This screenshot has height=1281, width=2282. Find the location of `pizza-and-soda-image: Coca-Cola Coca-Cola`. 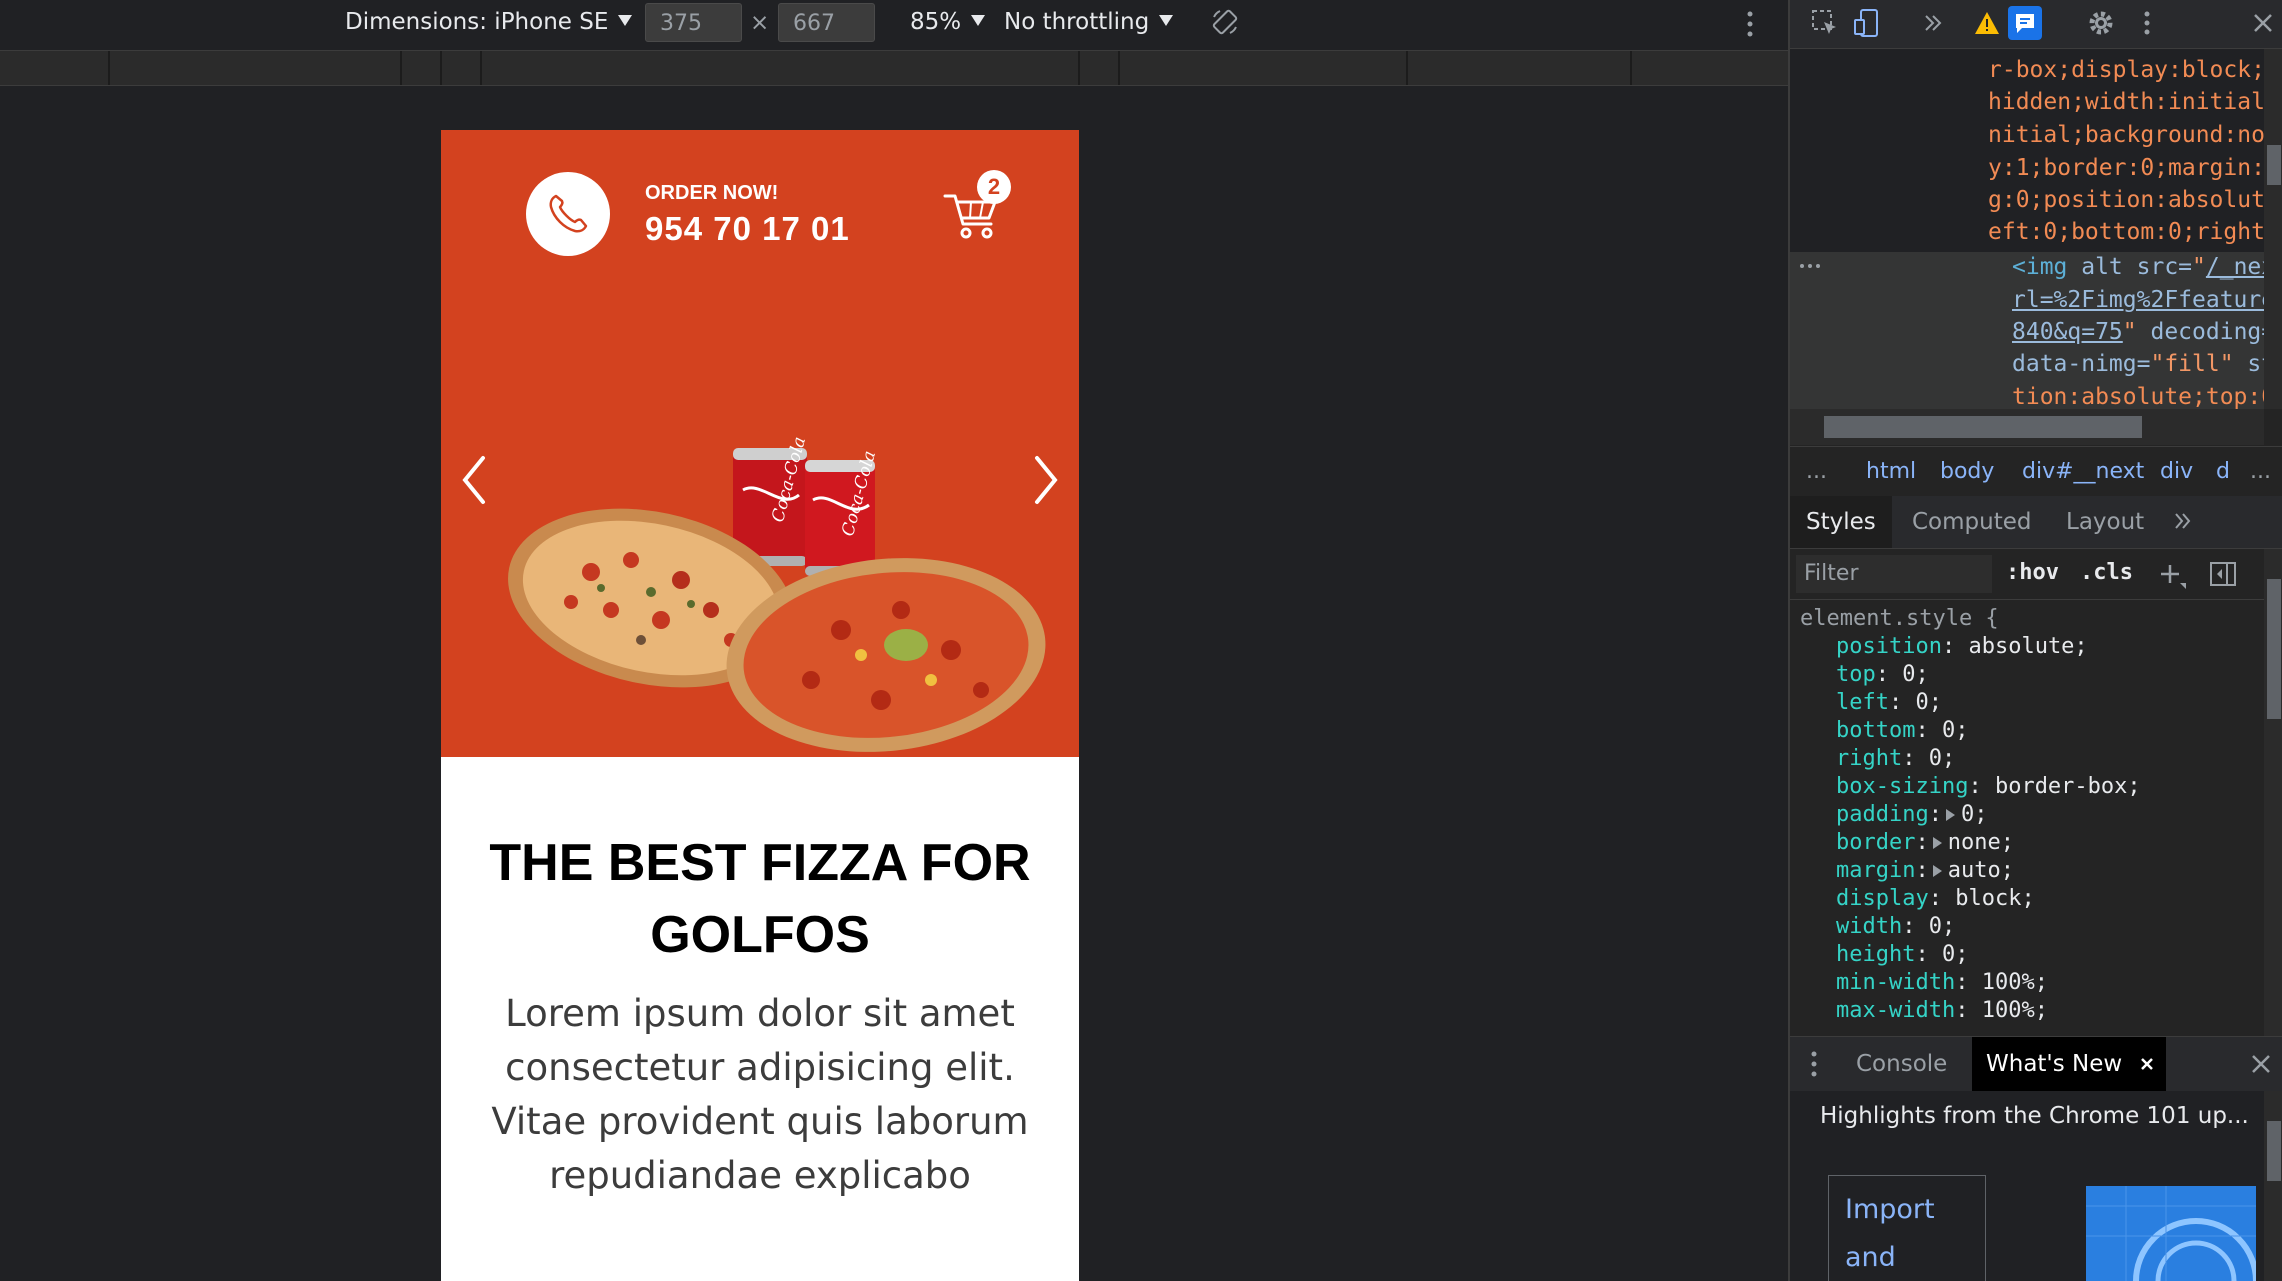

pizza-and-soda-image: Coca-Cola Coca-Cola is located at coordinates (777, 593).